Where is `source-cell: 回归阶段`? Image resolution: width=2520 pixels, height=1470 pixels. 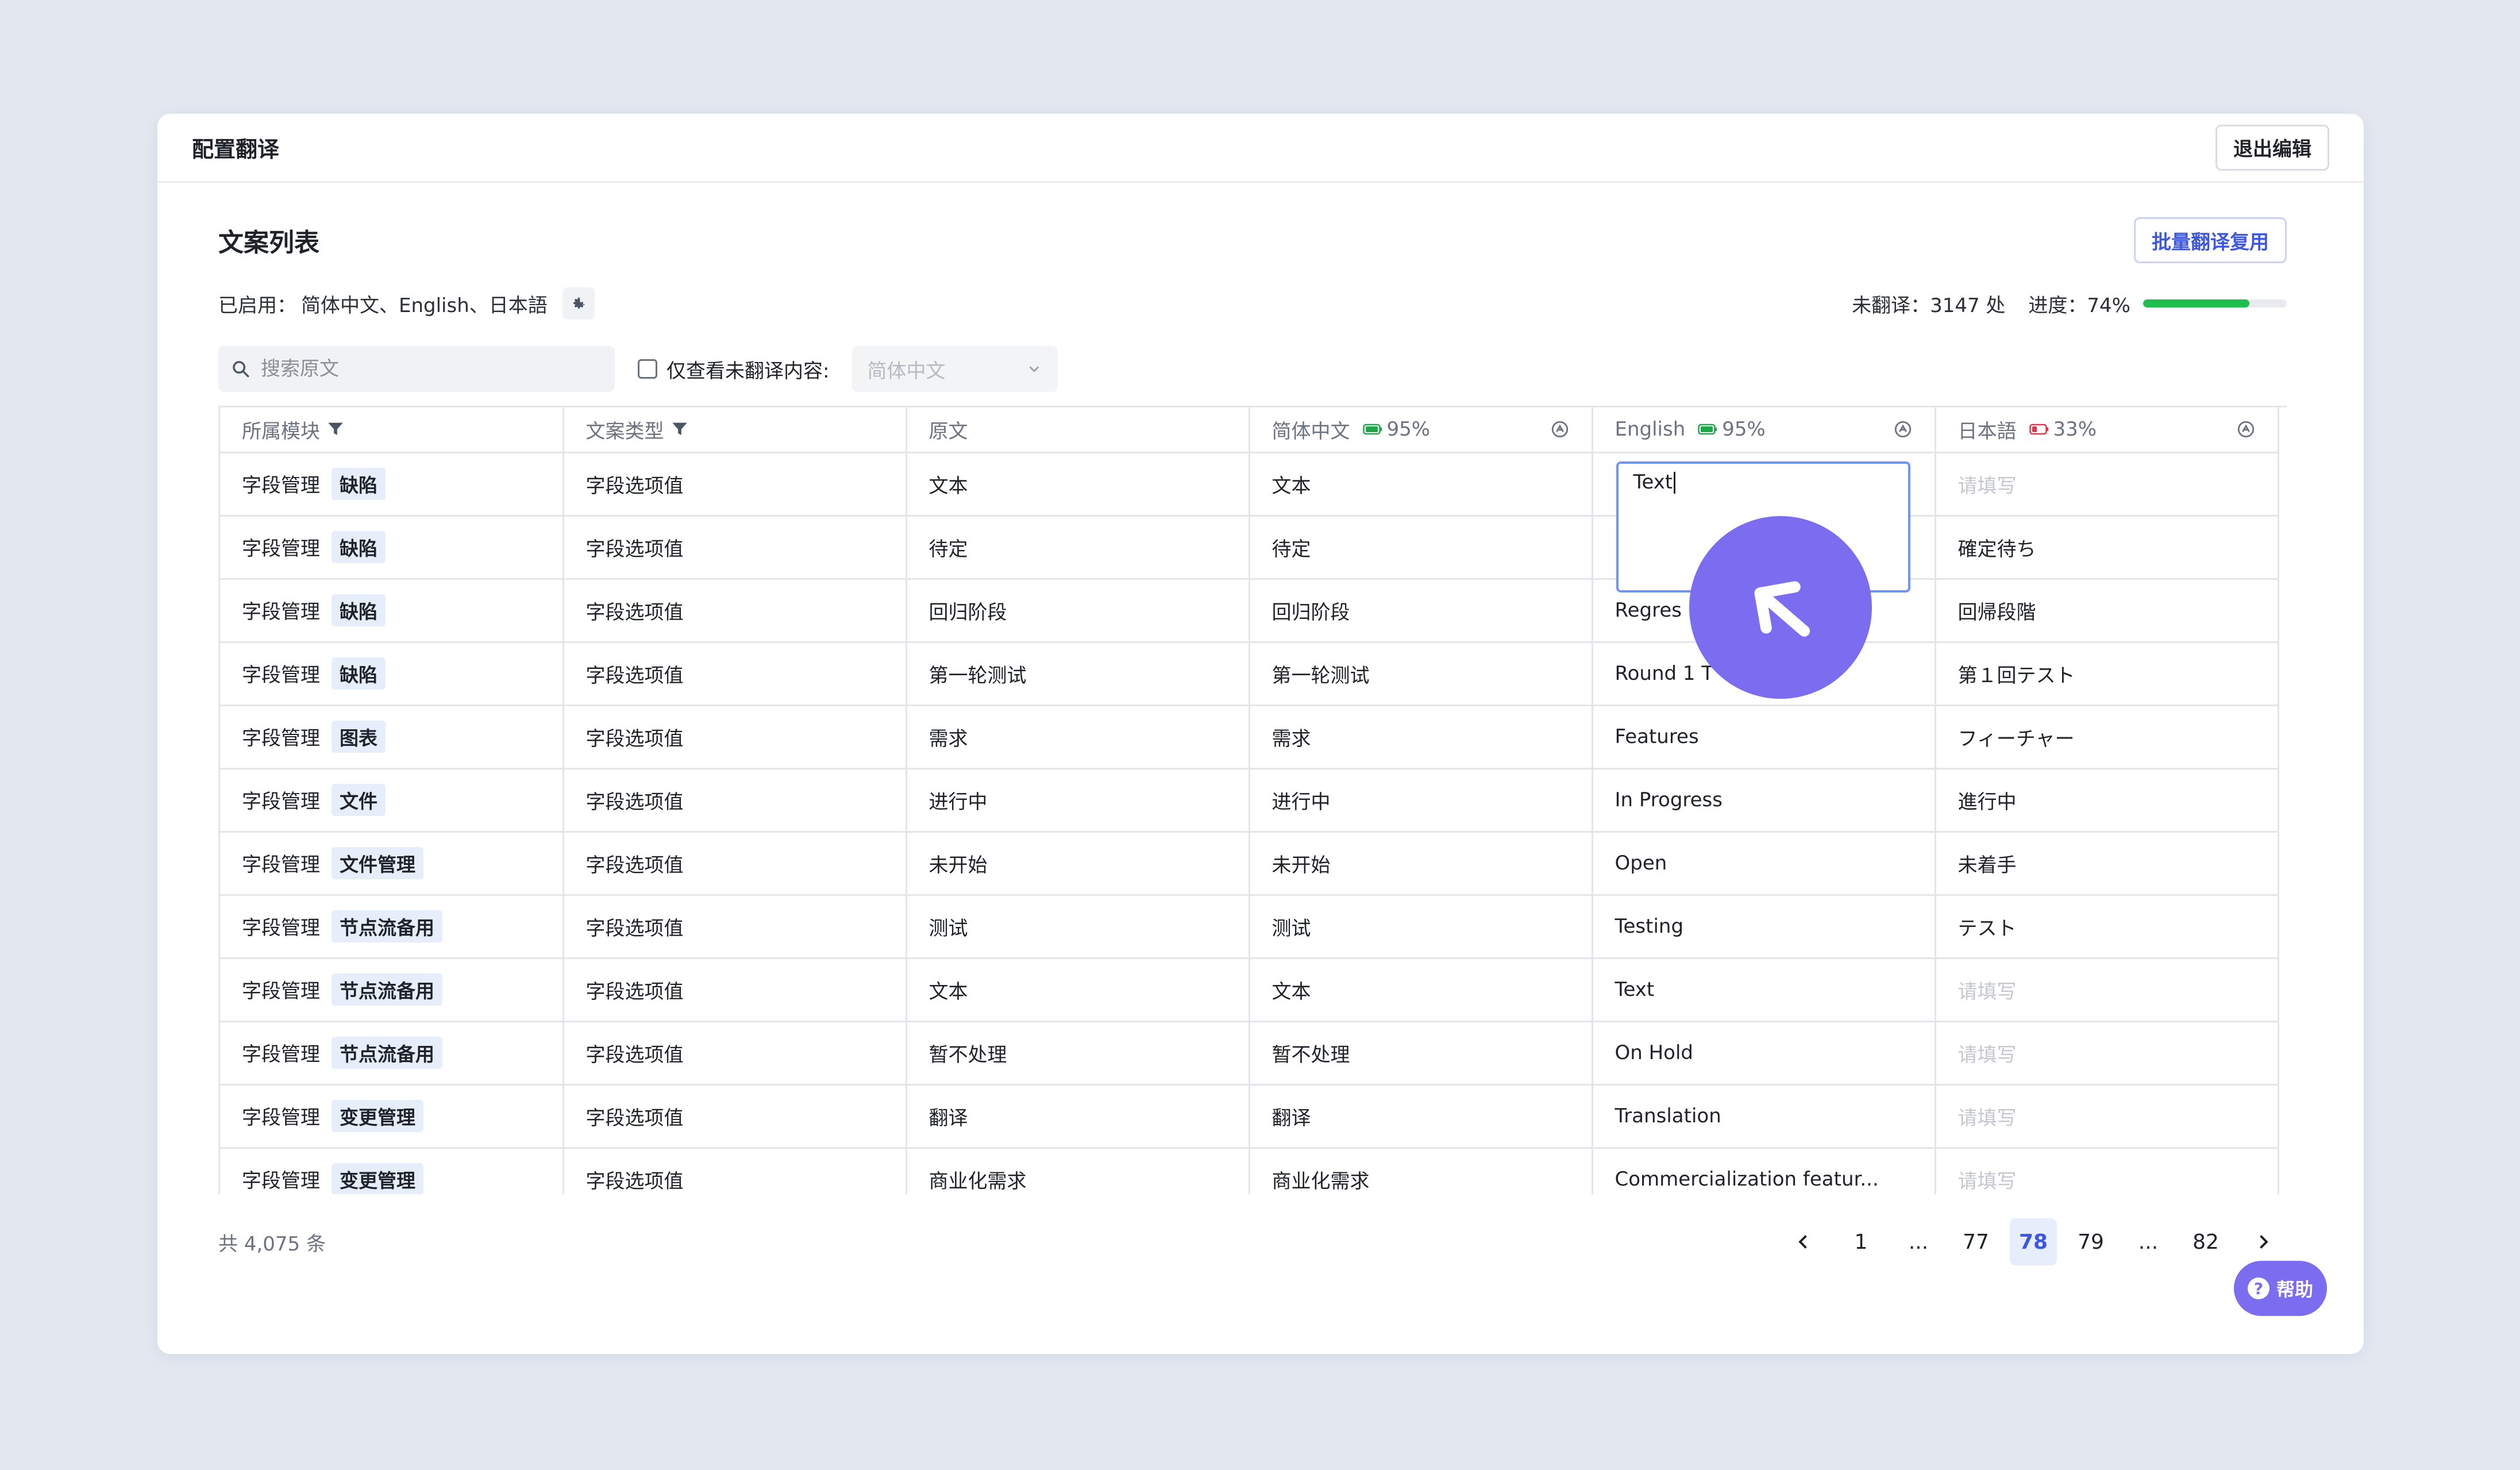 source-cell: 回归阶段 is located at coordinates (1078, 611).